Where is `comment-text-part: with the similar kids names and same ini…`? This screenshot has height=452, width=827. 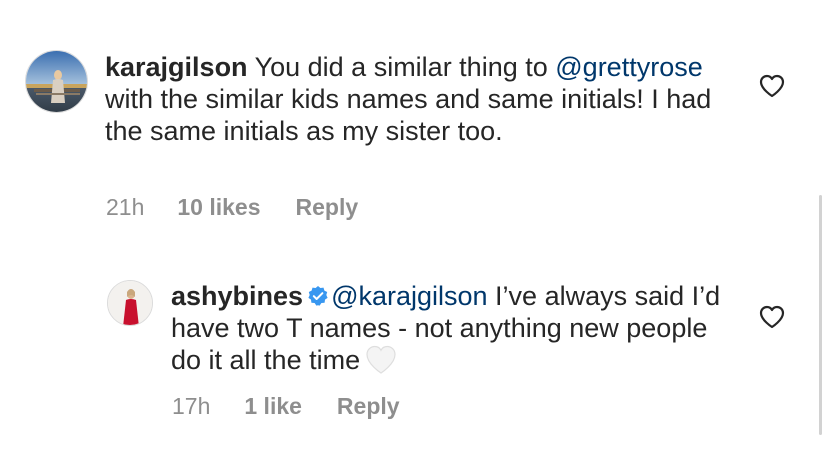 comment-text-part: with the similar kids names and same ini… is located at coordinates (408, 115).